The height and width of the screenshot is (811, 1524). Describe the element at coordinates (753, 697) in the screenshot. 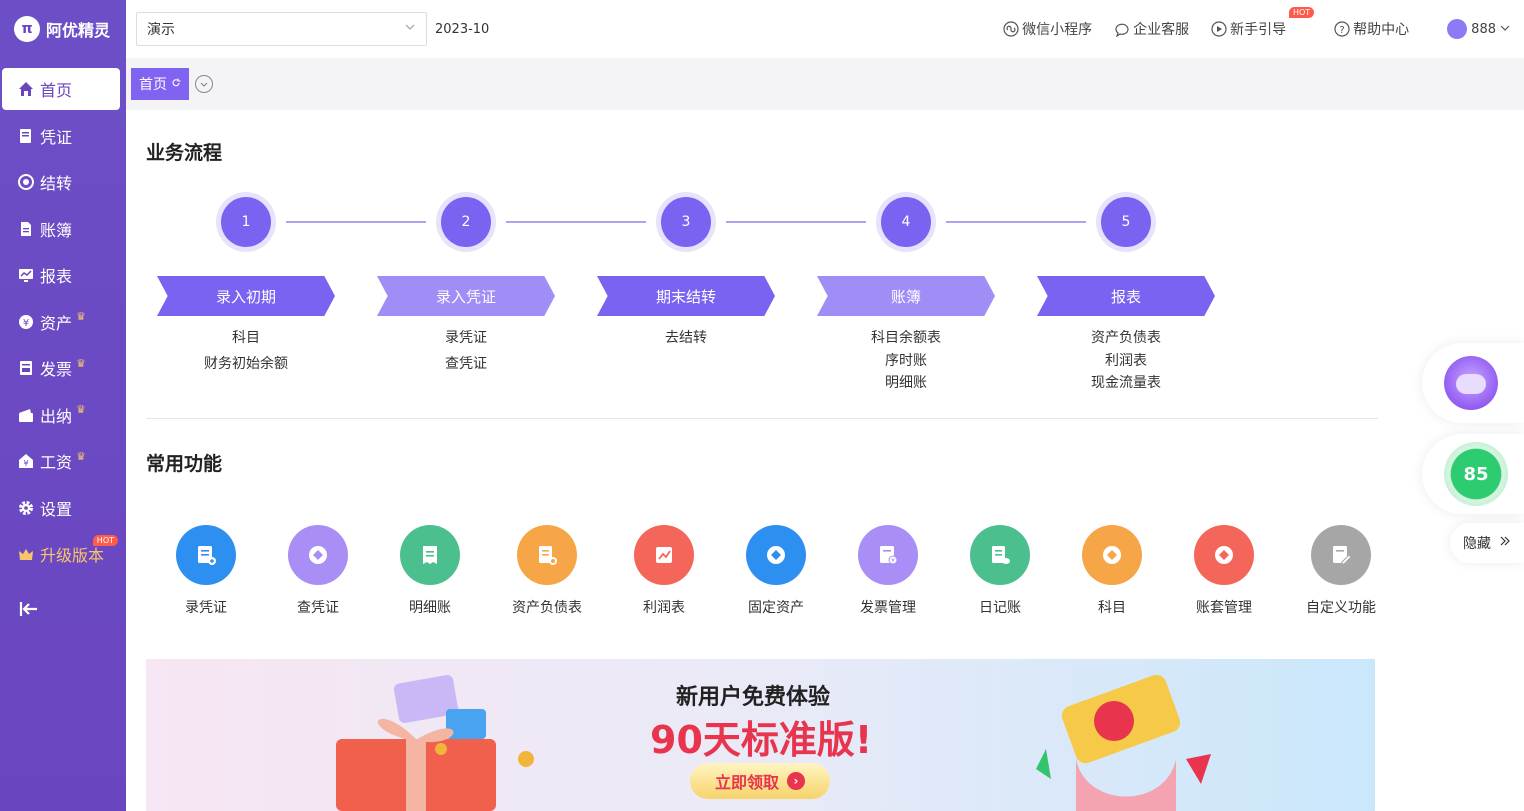

I see `promo-line1: 新用户免费体验` at that location.